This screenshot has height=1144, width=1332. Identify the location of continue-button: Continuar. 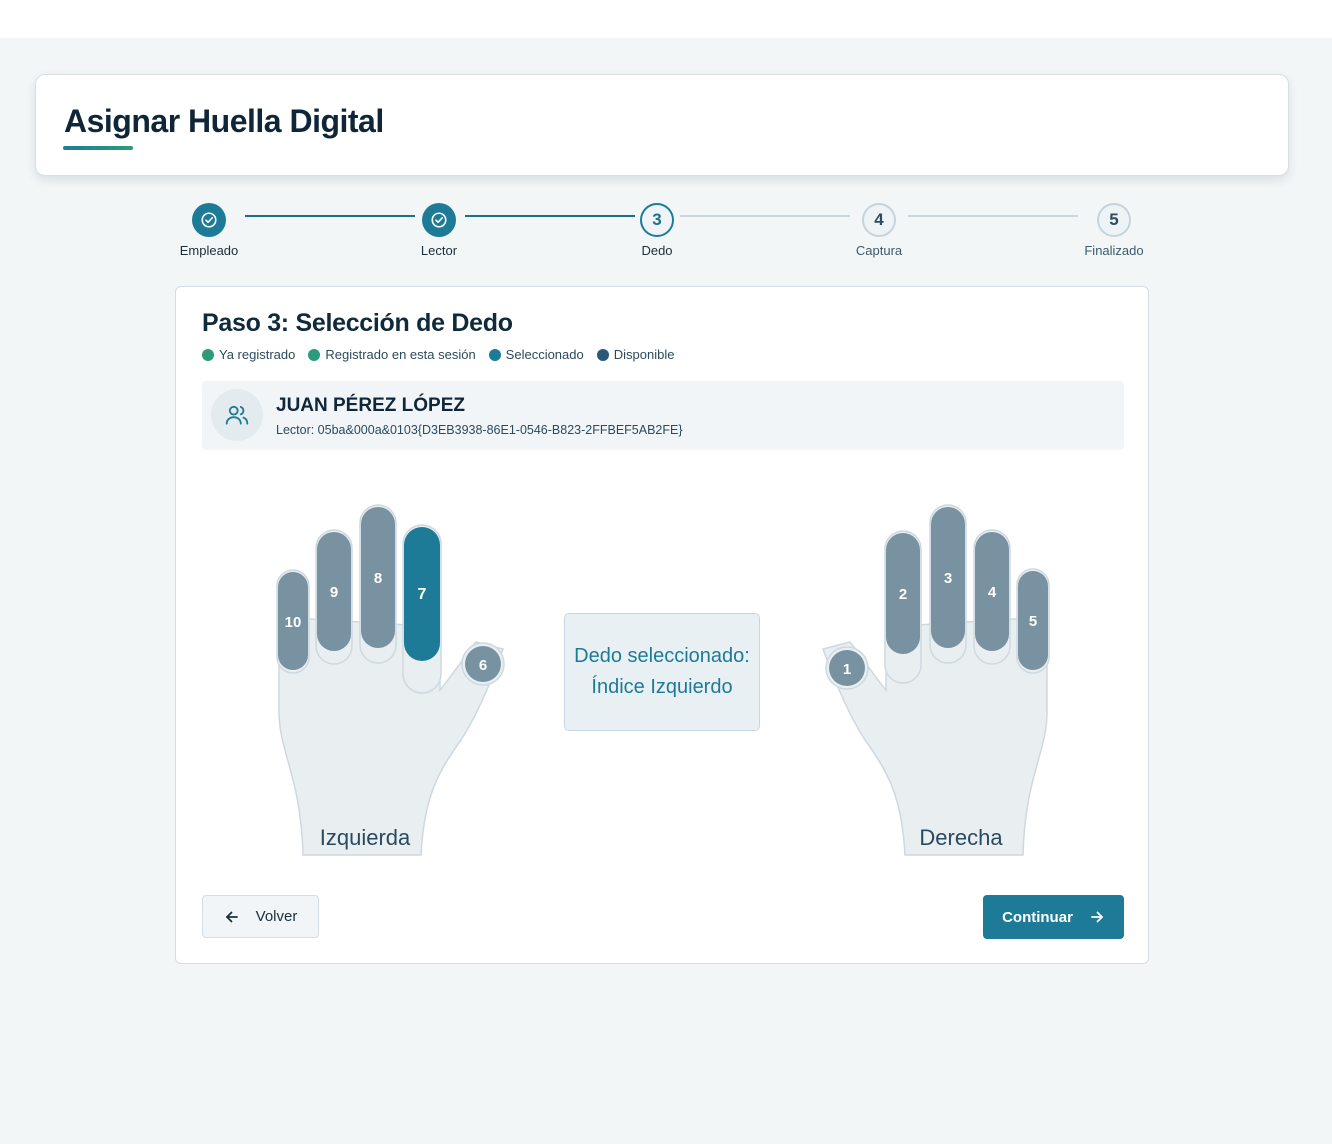
(1053, 917).